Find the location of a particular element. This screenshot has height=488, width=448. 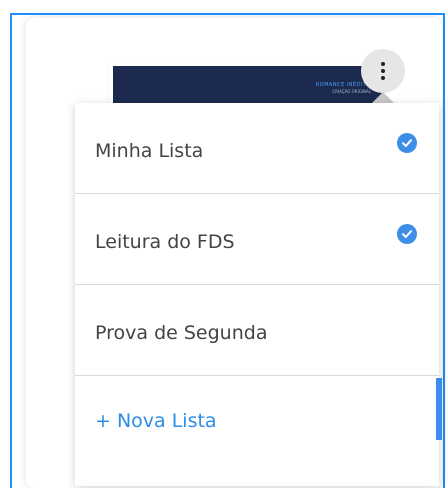

dropdown-arrow is located at coordinates (383, 97).